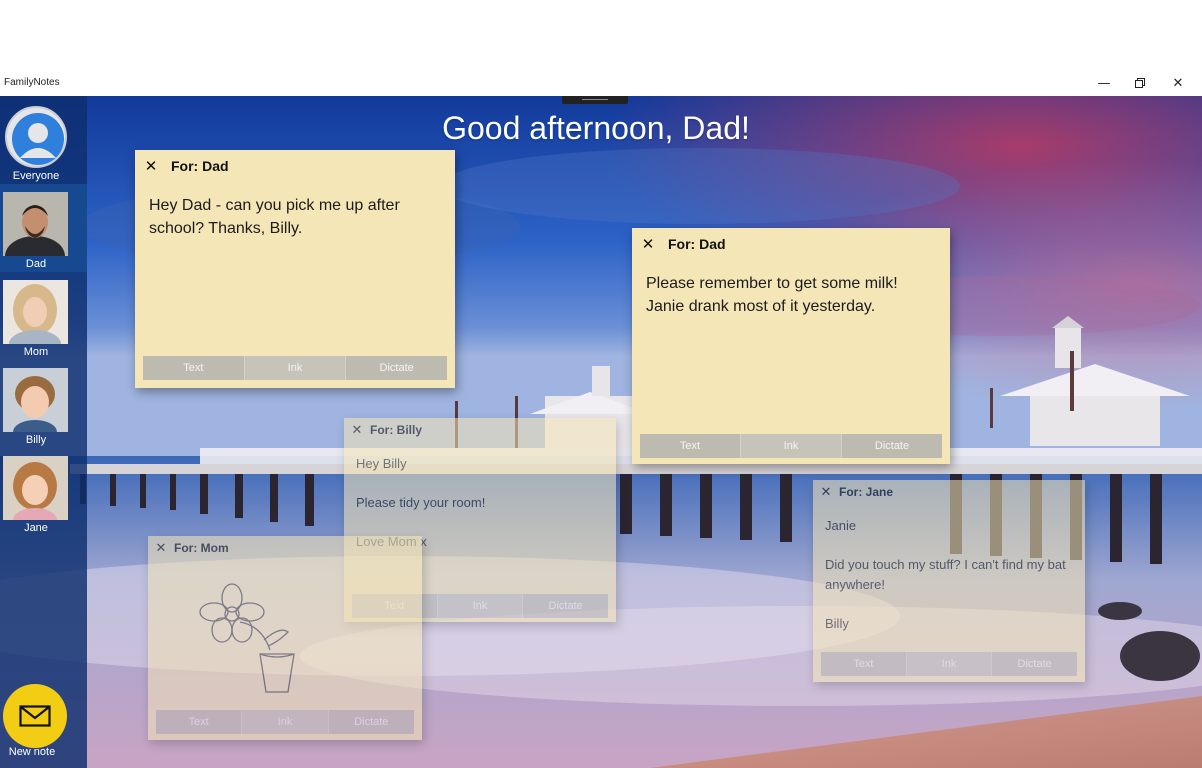  What do you see at coordinates (949, 492) in the screenshot?
I see `note-header: ✕ For: Jane` at bounding box center [949, 492].